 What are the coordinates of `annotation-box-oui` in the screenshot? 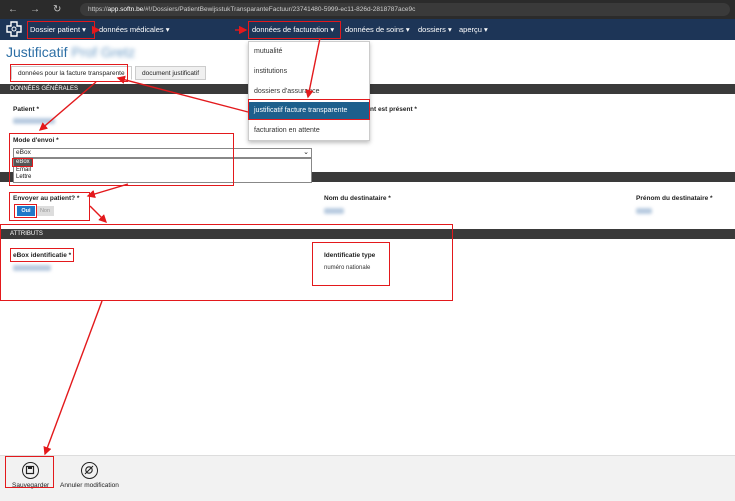 It's located at (25, 211).